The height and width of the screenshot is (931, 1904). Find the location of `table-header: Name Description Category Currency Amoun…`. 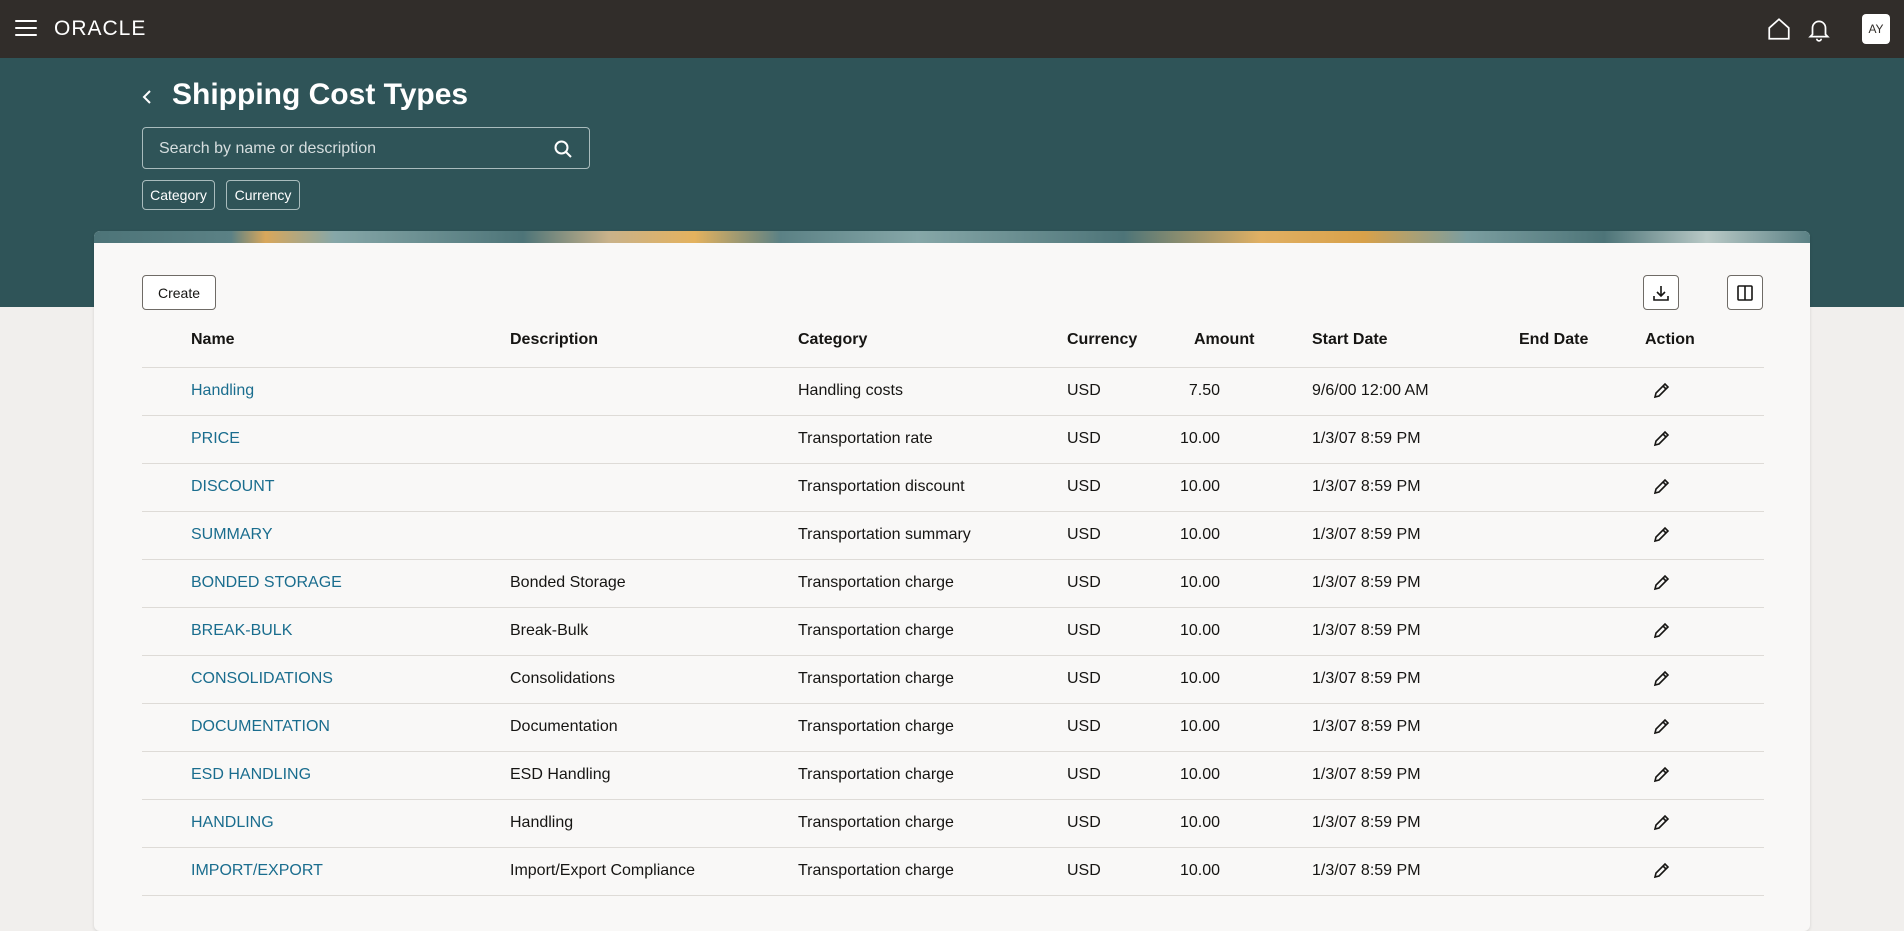

table-header: Name Description Category Currency Amoun… is located at coordinates (953, 343).